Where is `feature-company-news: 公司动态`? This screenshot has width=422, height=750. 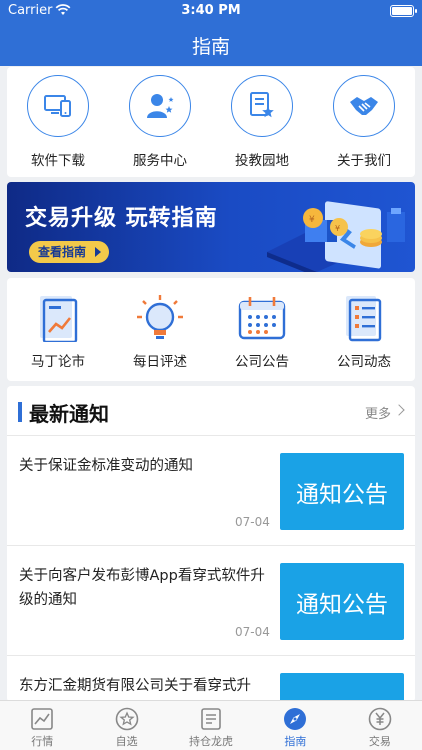
feature-company-news: 公司动态 is located at coordinates (364, 329).